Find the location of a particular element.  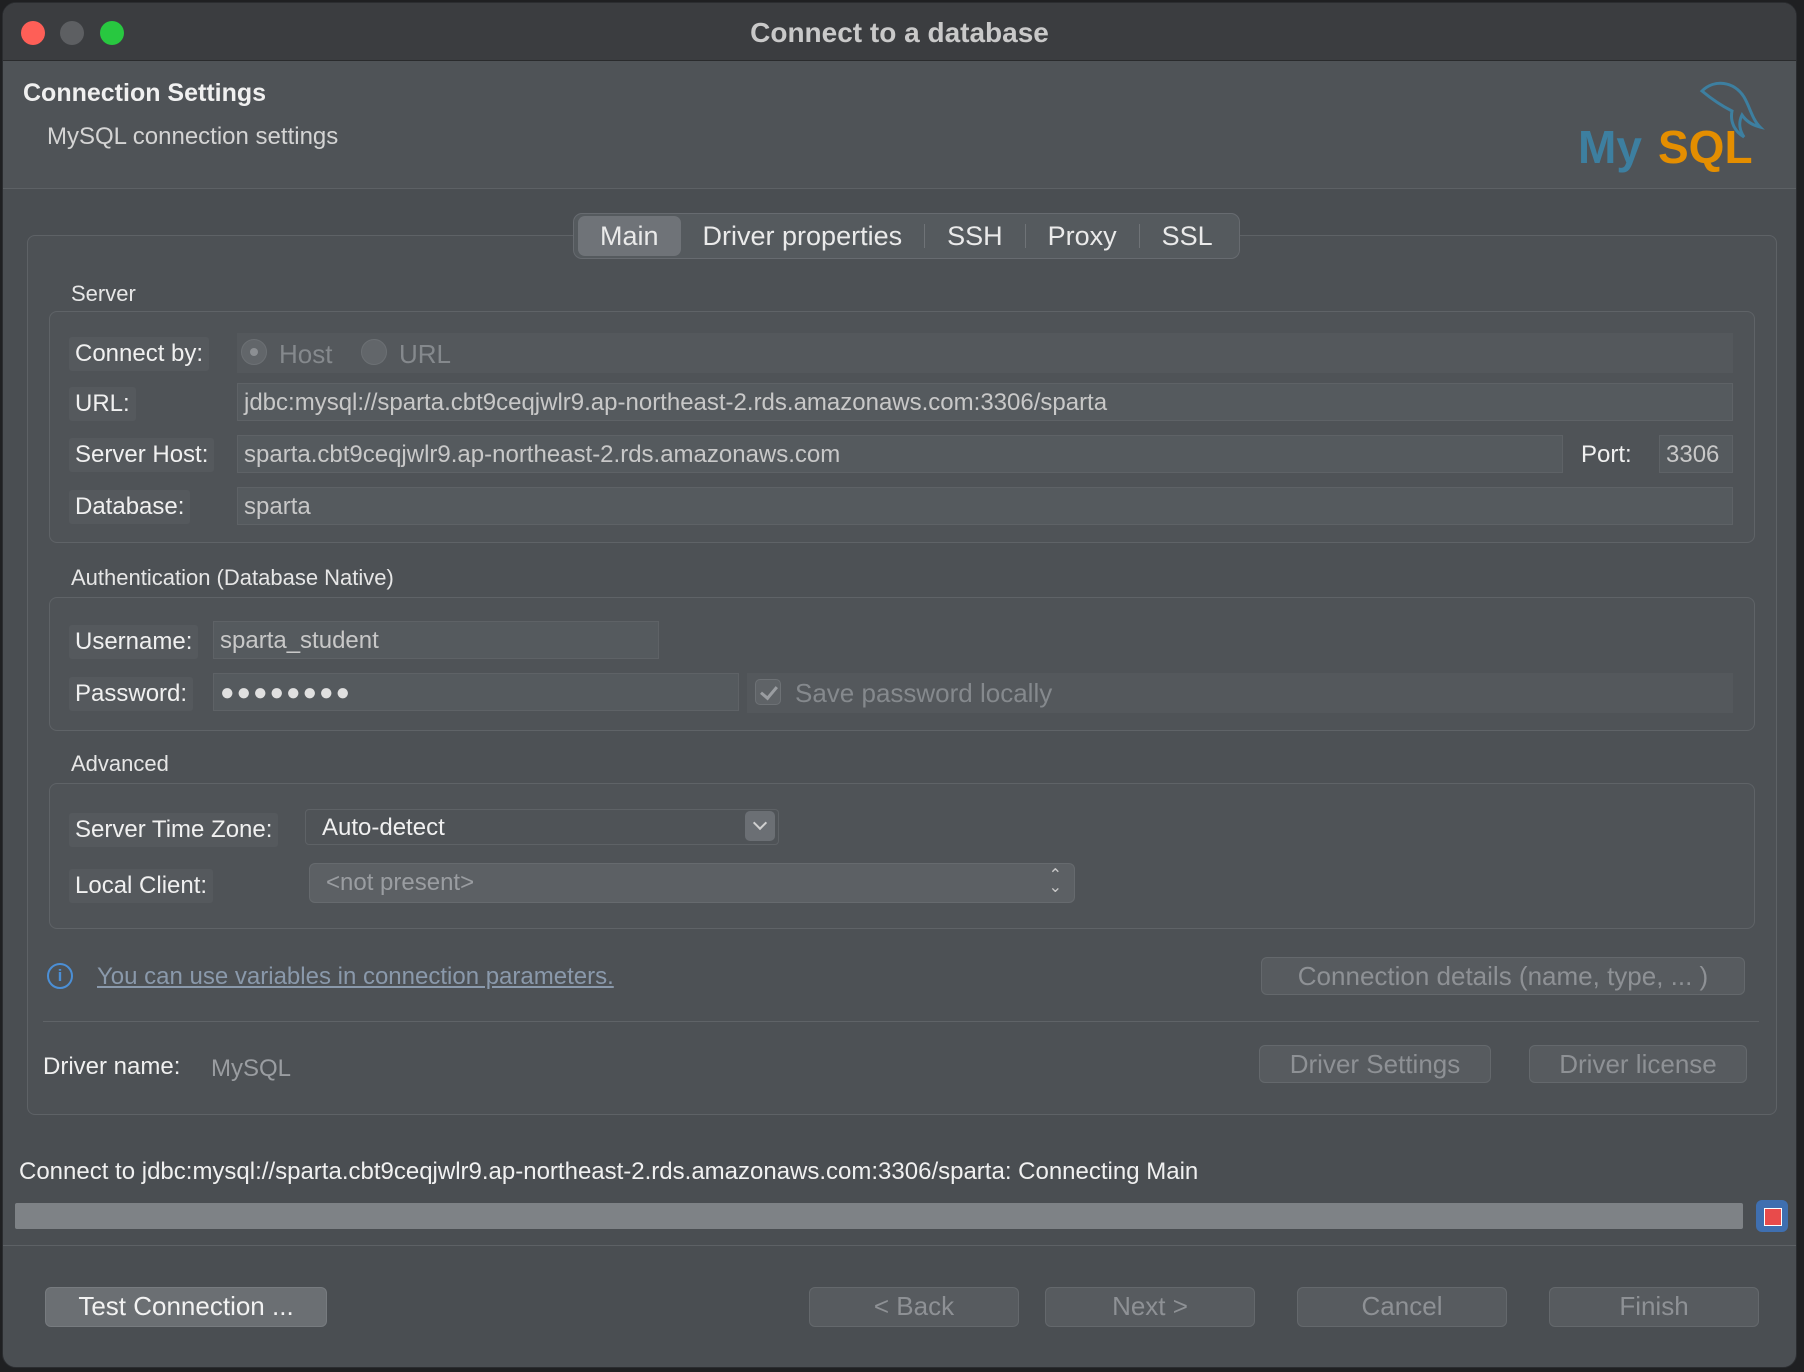

info-icon: i is located at coordinates (60, 976).